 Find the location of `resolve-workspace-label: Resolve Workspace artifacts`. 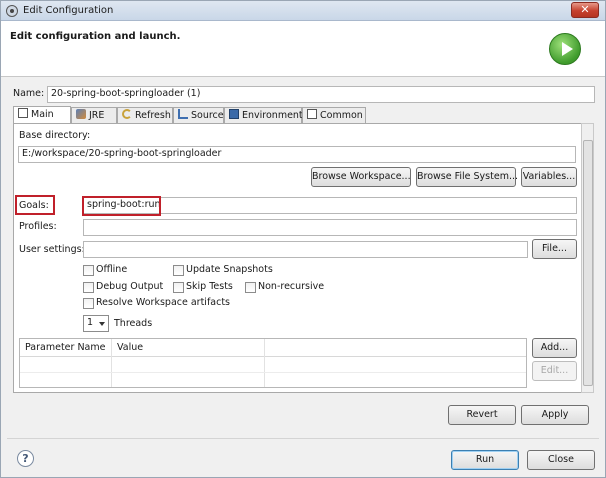

resolve-workspace-label: Resolve Workspace artifacts is located at coordinates (163, 302).